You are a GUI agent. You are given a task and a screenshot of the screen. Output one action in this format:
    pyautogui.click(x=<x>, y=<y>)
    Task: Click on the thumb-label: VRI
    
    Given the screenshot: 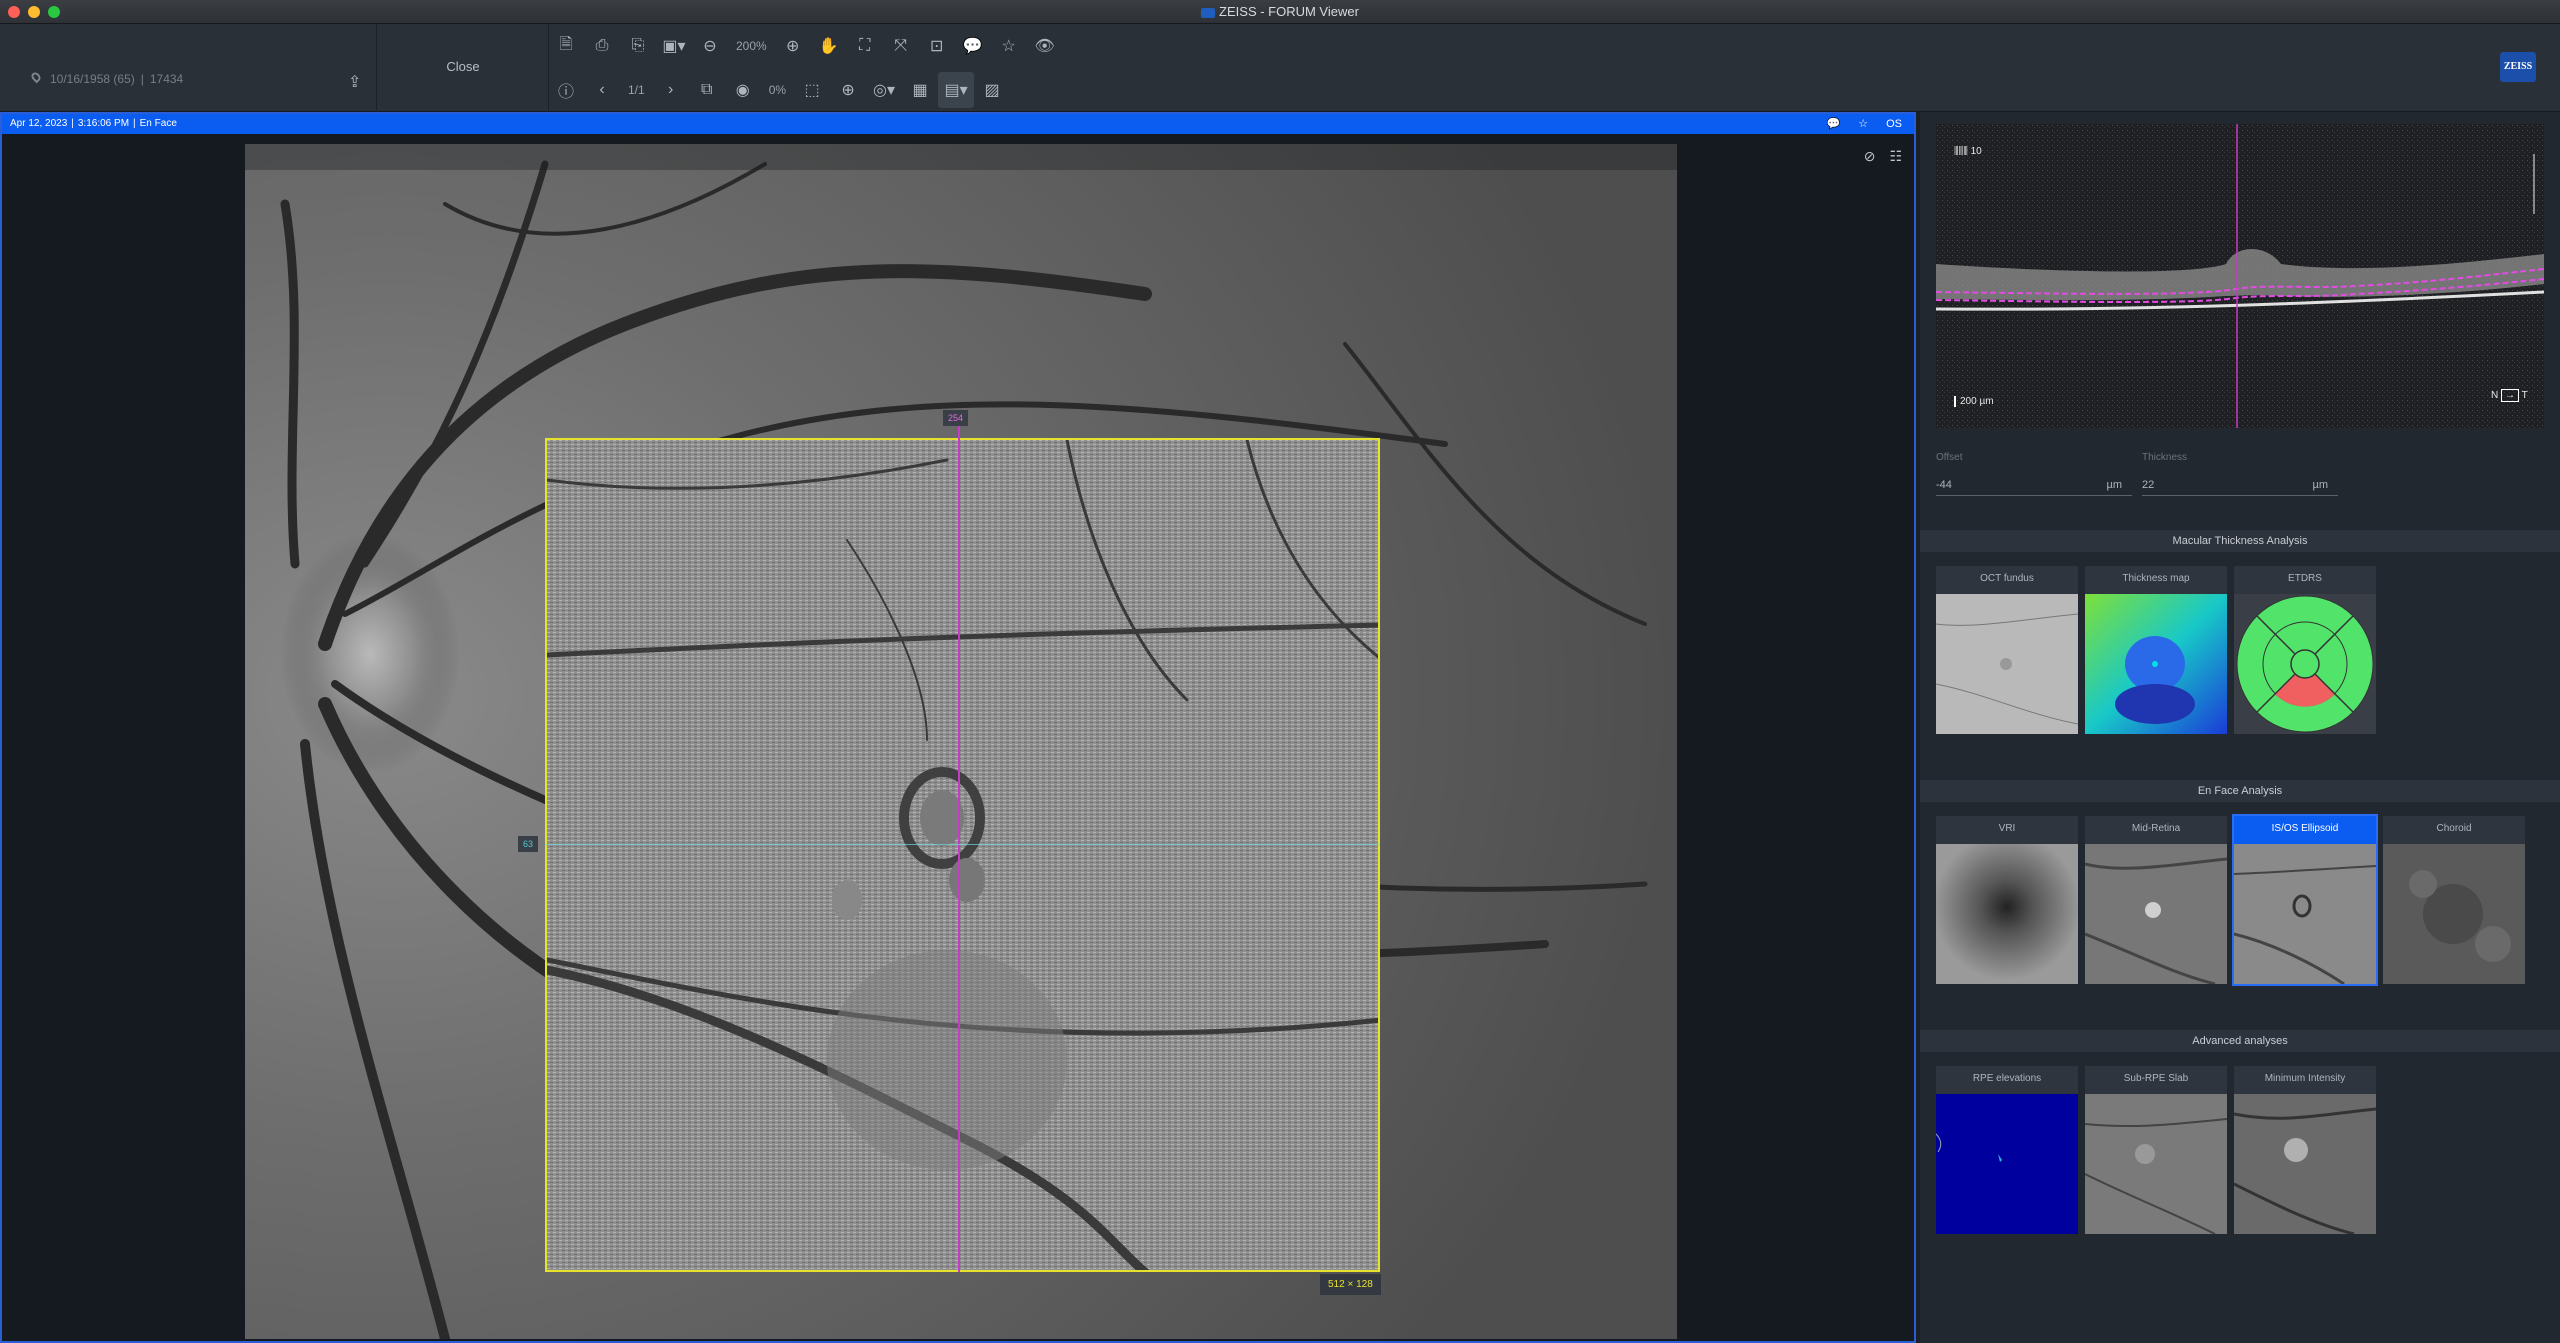 What is the action you would take?
    pyautogui.click(x=2007, y=828)
    